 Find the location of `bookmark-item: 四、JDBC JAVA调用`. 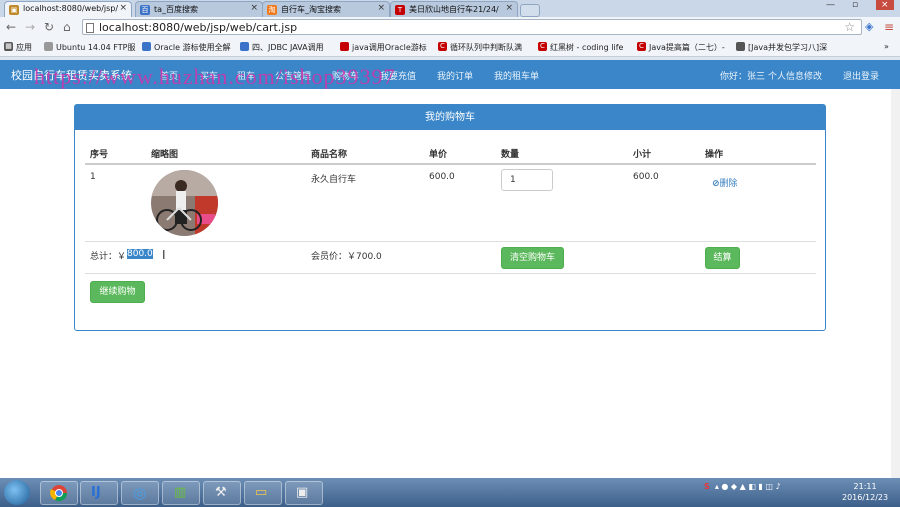

bookmark-item: 四、JDBC JAVA调用 is located at coordinates (282, 47).